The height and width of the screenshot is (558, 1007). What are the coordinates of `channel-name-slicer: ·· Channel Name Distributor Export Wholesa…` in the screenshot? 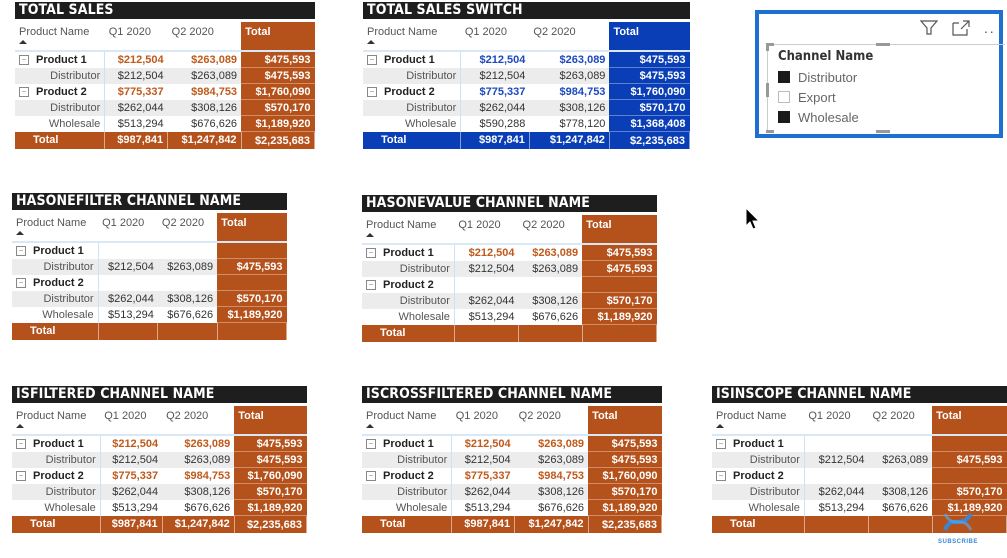 It's located at (880, 74).